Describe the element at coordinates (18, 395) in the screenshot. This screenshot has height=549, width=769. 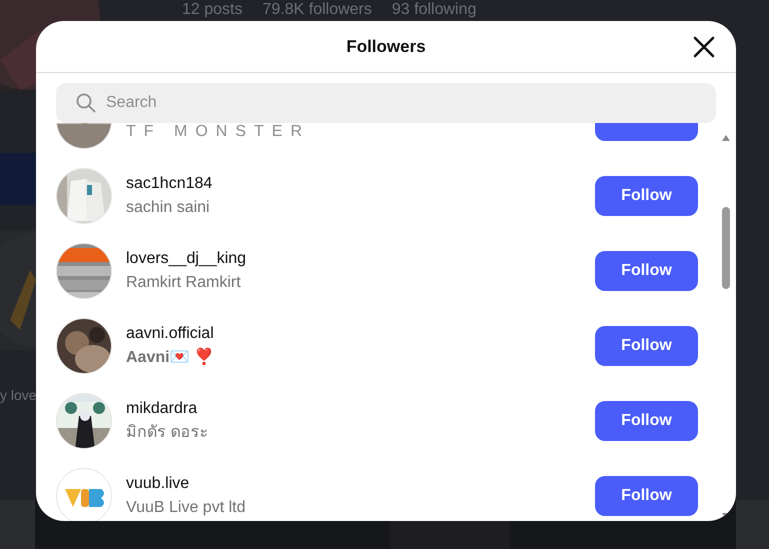
I see `caption-text: y love` at that location.